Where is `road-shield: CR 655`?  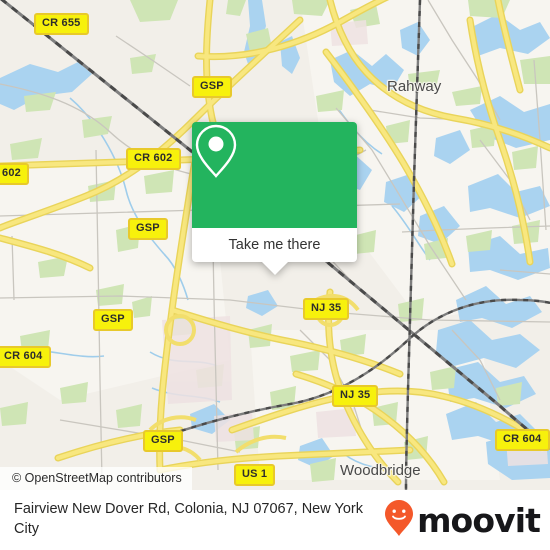
road-shield: CR 655 is located at coordinates (61, 24).